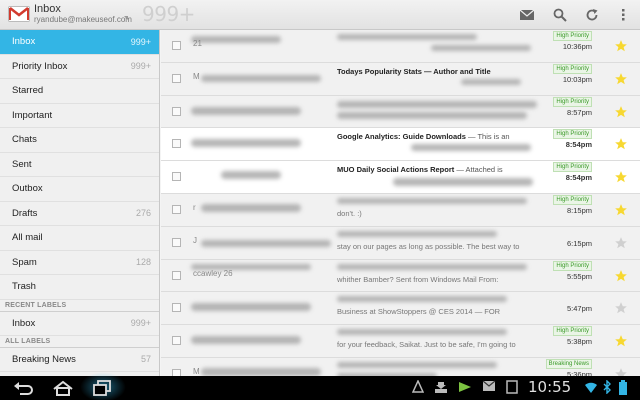  Describe the element at coordinates (79, 214) in the screenshot. I see `sidebar-item-drafts: Drafts 276` at that location.